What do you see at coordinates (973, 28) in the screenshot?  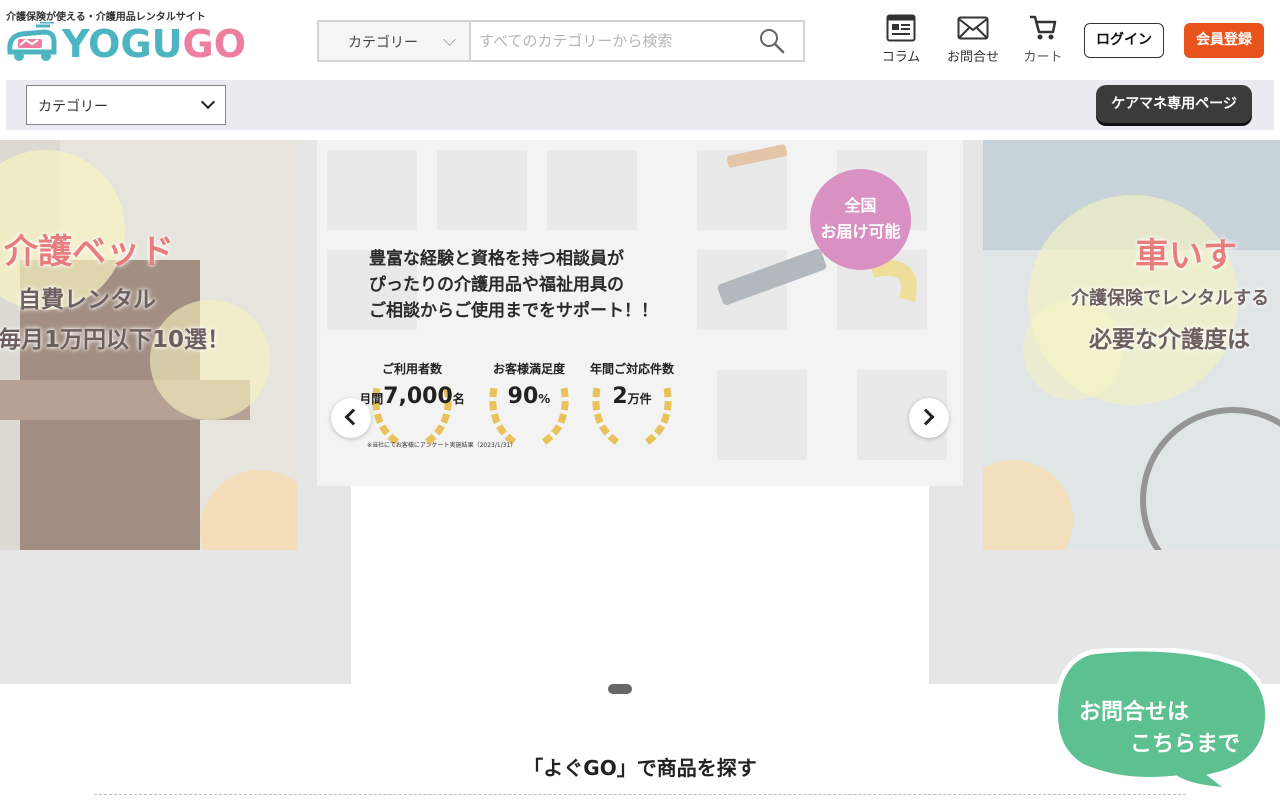 I see `mail-icon` at bounding box center [973, 28].